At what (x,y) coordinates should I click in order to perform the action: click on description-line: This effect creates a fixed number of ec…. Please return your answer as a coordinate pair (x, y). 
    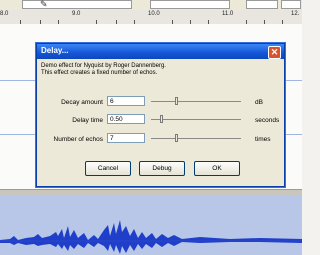
    Looking at the image, I should click on (99, 73).